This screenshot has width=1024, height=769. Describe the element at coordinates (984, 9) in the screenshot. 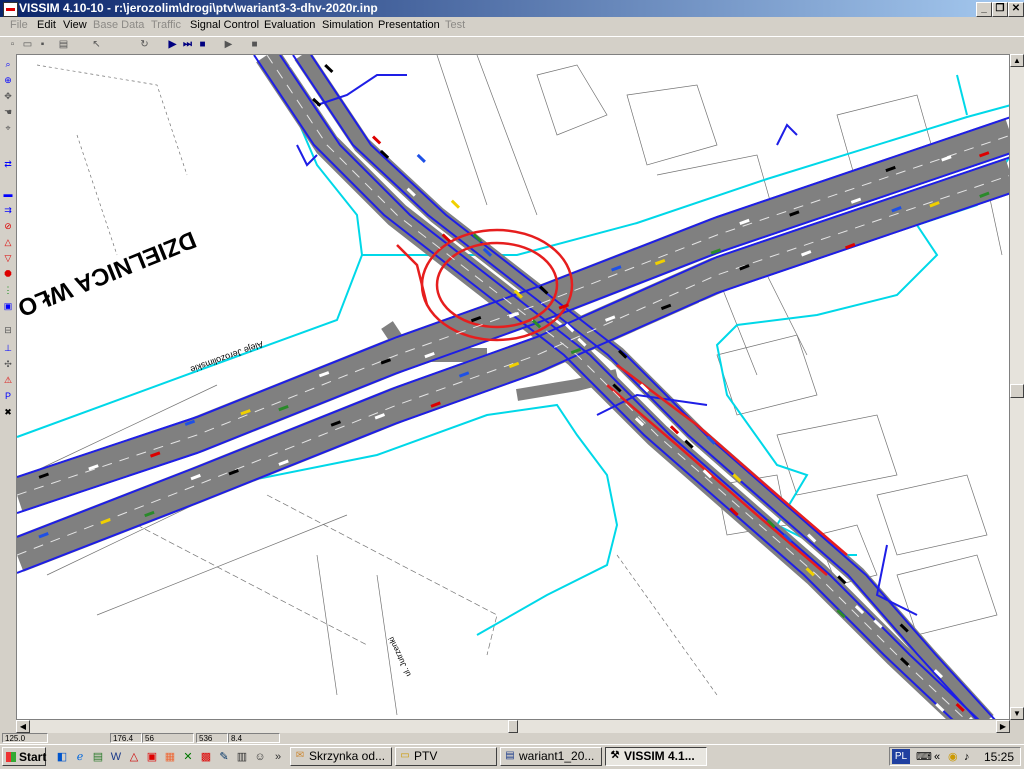

I see `minimize-button: _` at that location.